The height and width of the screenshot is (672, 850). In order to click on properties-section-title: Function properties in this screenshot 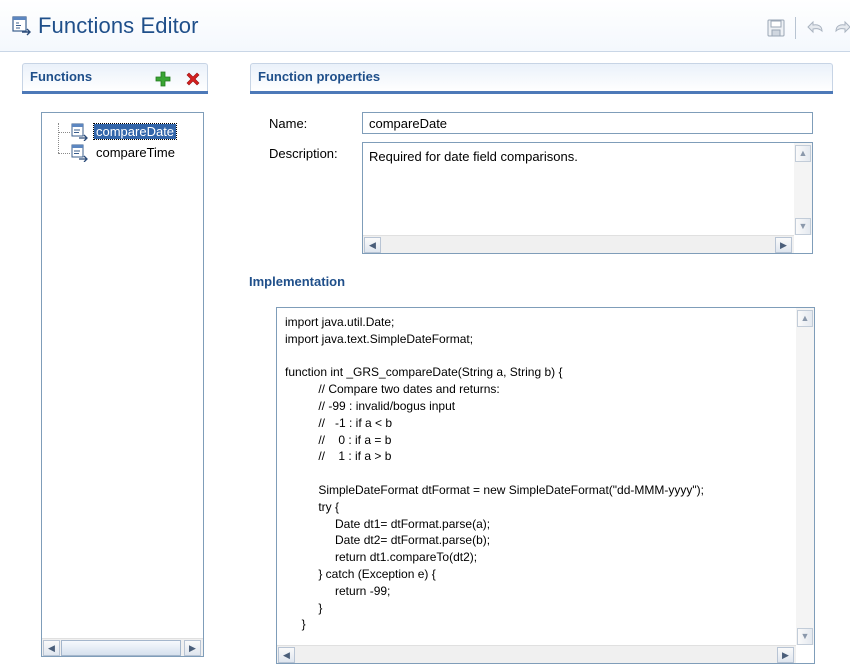, I will do `click(319, 76)`.